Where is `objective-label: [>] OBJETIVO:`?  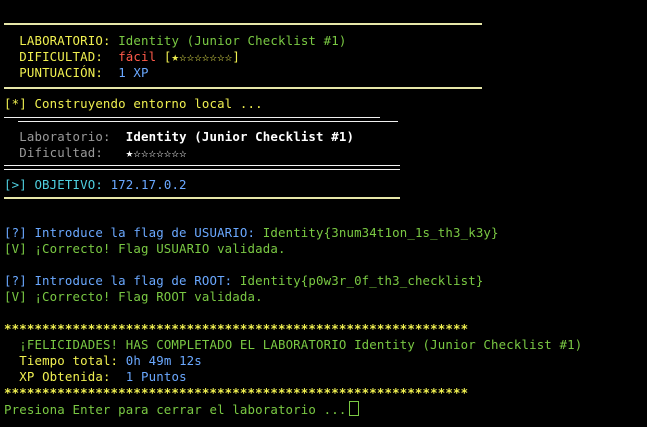
objective-label: [>] OBJETIVO: is located at coordinates (53, 184).